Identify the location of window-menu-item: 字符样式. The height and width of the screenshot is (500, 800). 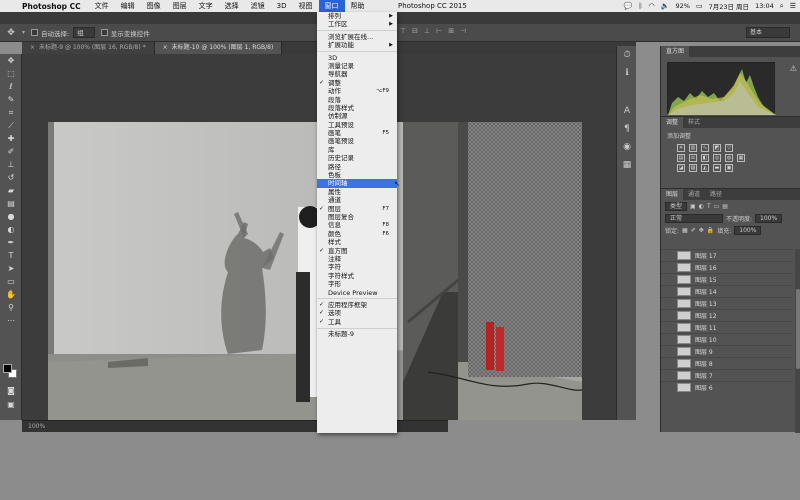
(357, 276).